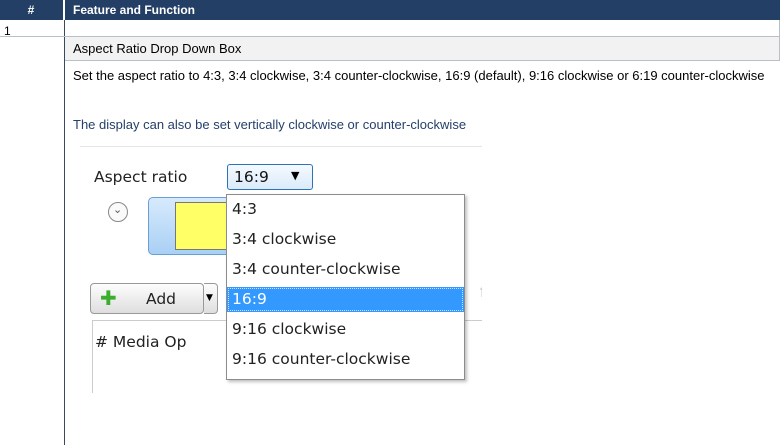 The height and width of the screenshot is (445, 781). What do you see at coordinates (141, 342) in the screenshot?
I see `media-grid-column-headers: # Media Op` at bounding box center [141, 342].